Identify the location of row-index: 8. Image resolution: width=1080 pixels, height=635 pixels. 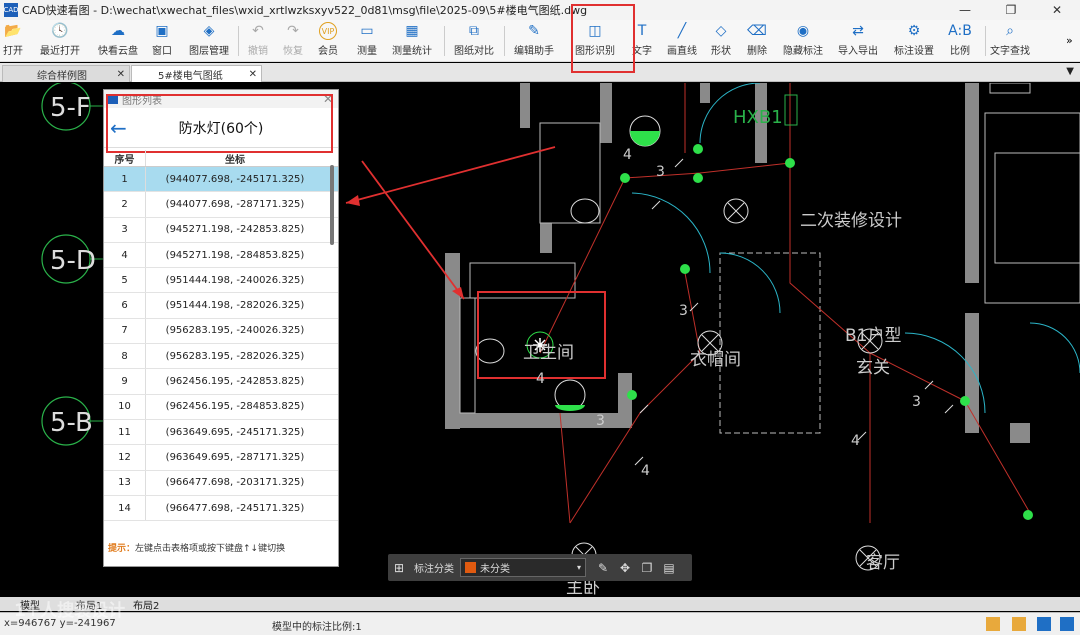
(125, 356).